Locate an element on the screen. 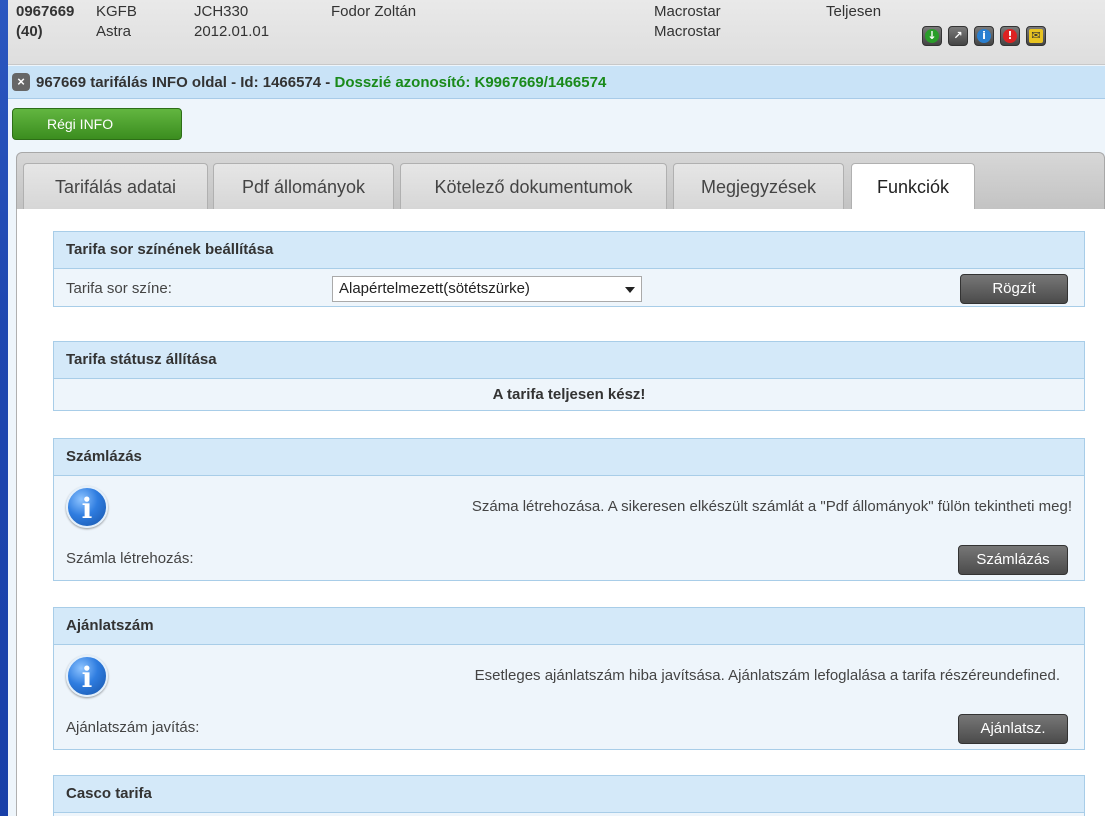 The width and height of the screenshot is (1105, 816). client-name: Fodor Zoltán is located at coordinates (374, 11).